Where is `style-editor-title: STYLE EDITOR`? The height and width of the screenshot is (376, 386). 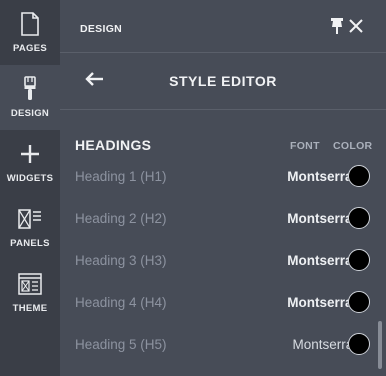
style-editor-title: STYLE EDITOR is located at coordinates (223, 81).